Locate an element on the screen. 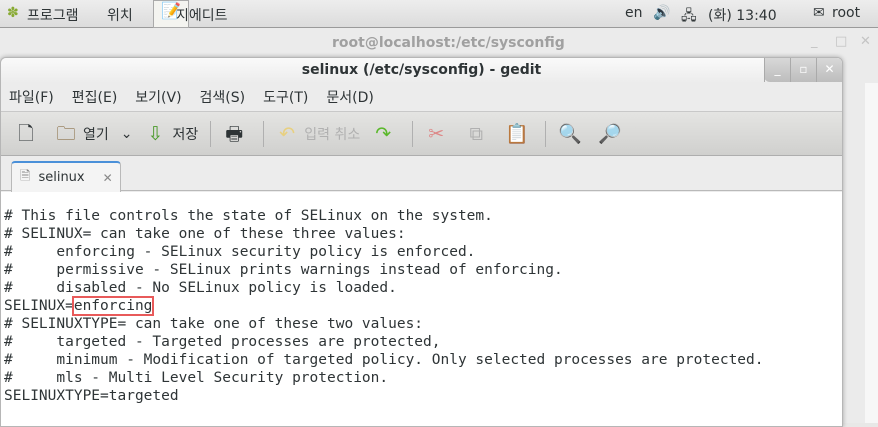  selinux-key: SELINUX= is located at coordinates (39, 306).